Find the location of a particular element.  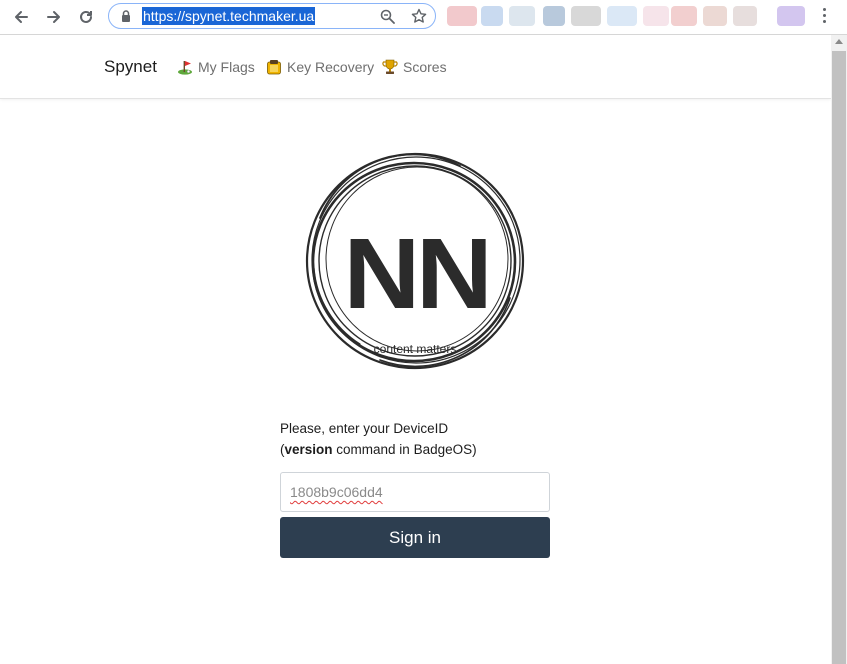

logo-tagline: content matters is located at coordinates (415, 349).